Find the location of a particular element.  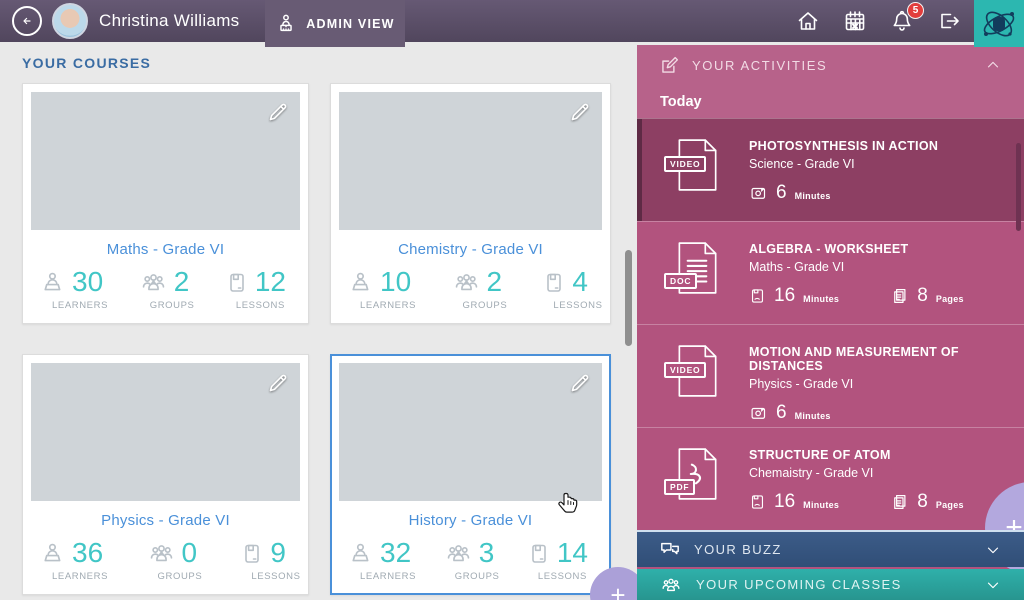

tab-admin-view: ADMIN VIEW is located at coordinates (335, 23).